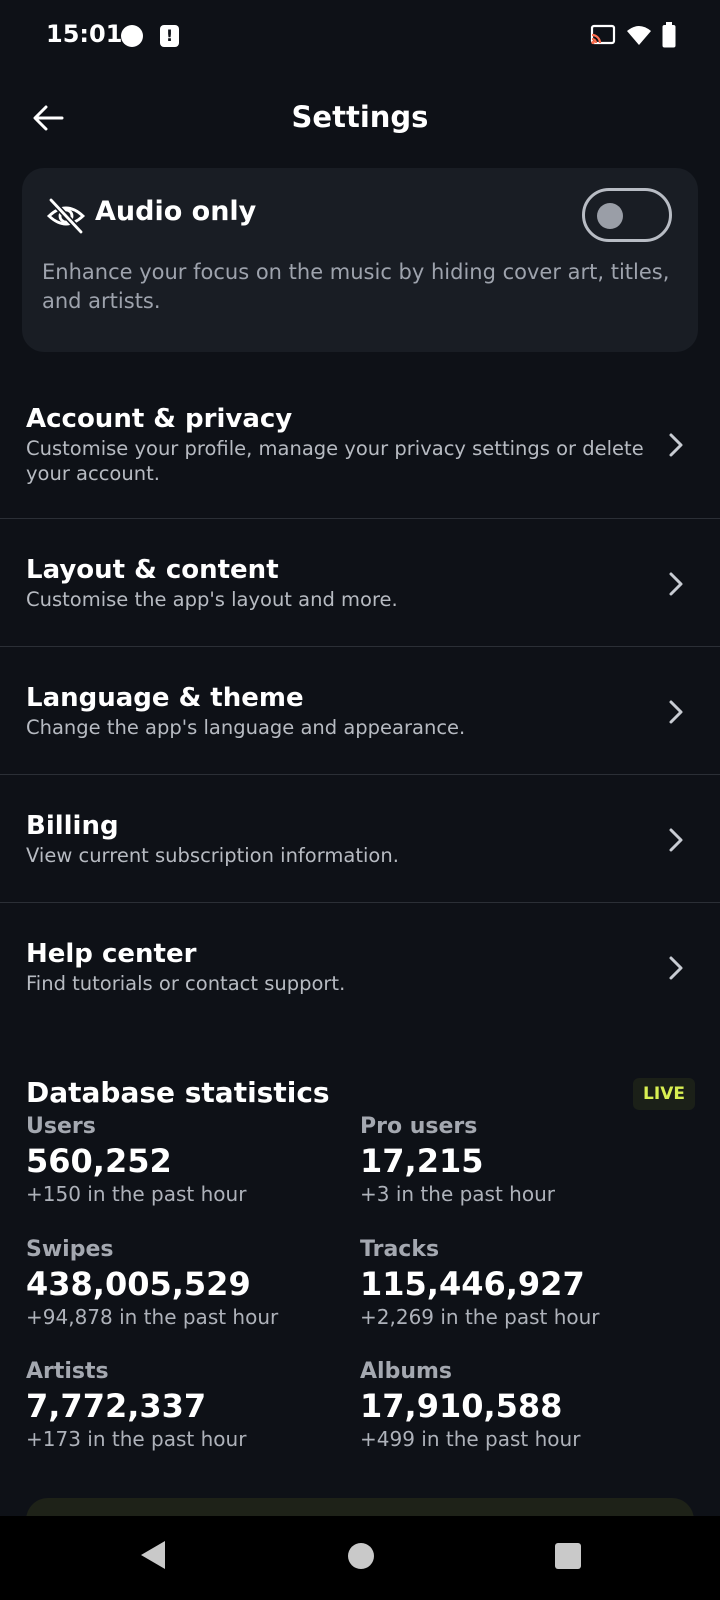 The image size is (720, 1600). Describe the element at coordinates (360, 117) in the screenshot. I see `page-title: Settings` at that location.